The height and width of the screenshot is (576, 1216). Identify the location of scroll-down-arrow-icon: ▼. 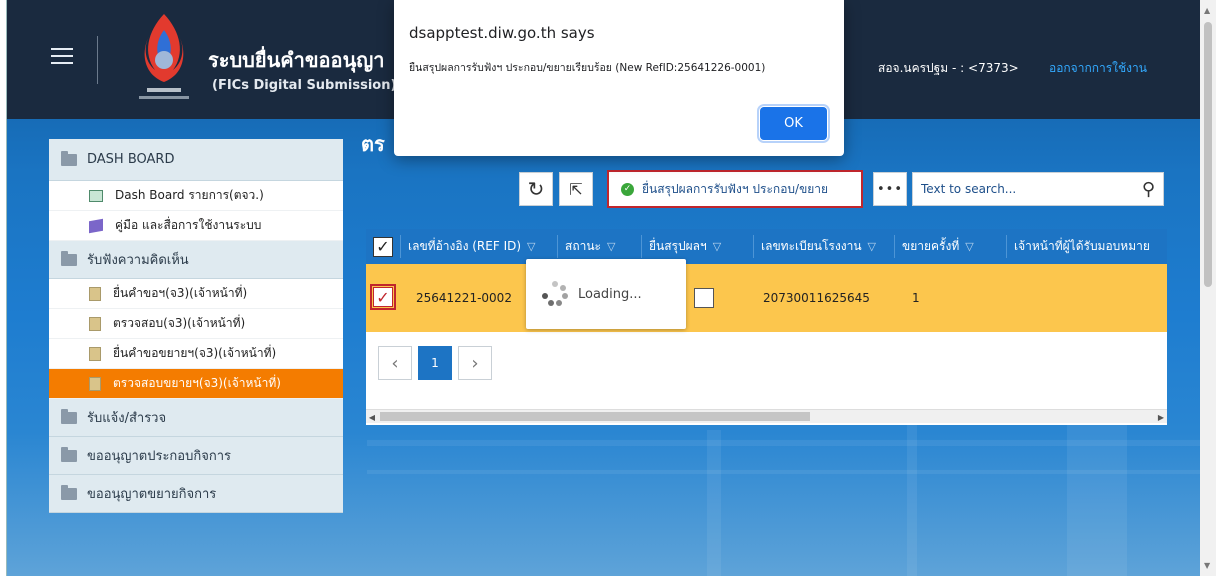
(1207, 565).